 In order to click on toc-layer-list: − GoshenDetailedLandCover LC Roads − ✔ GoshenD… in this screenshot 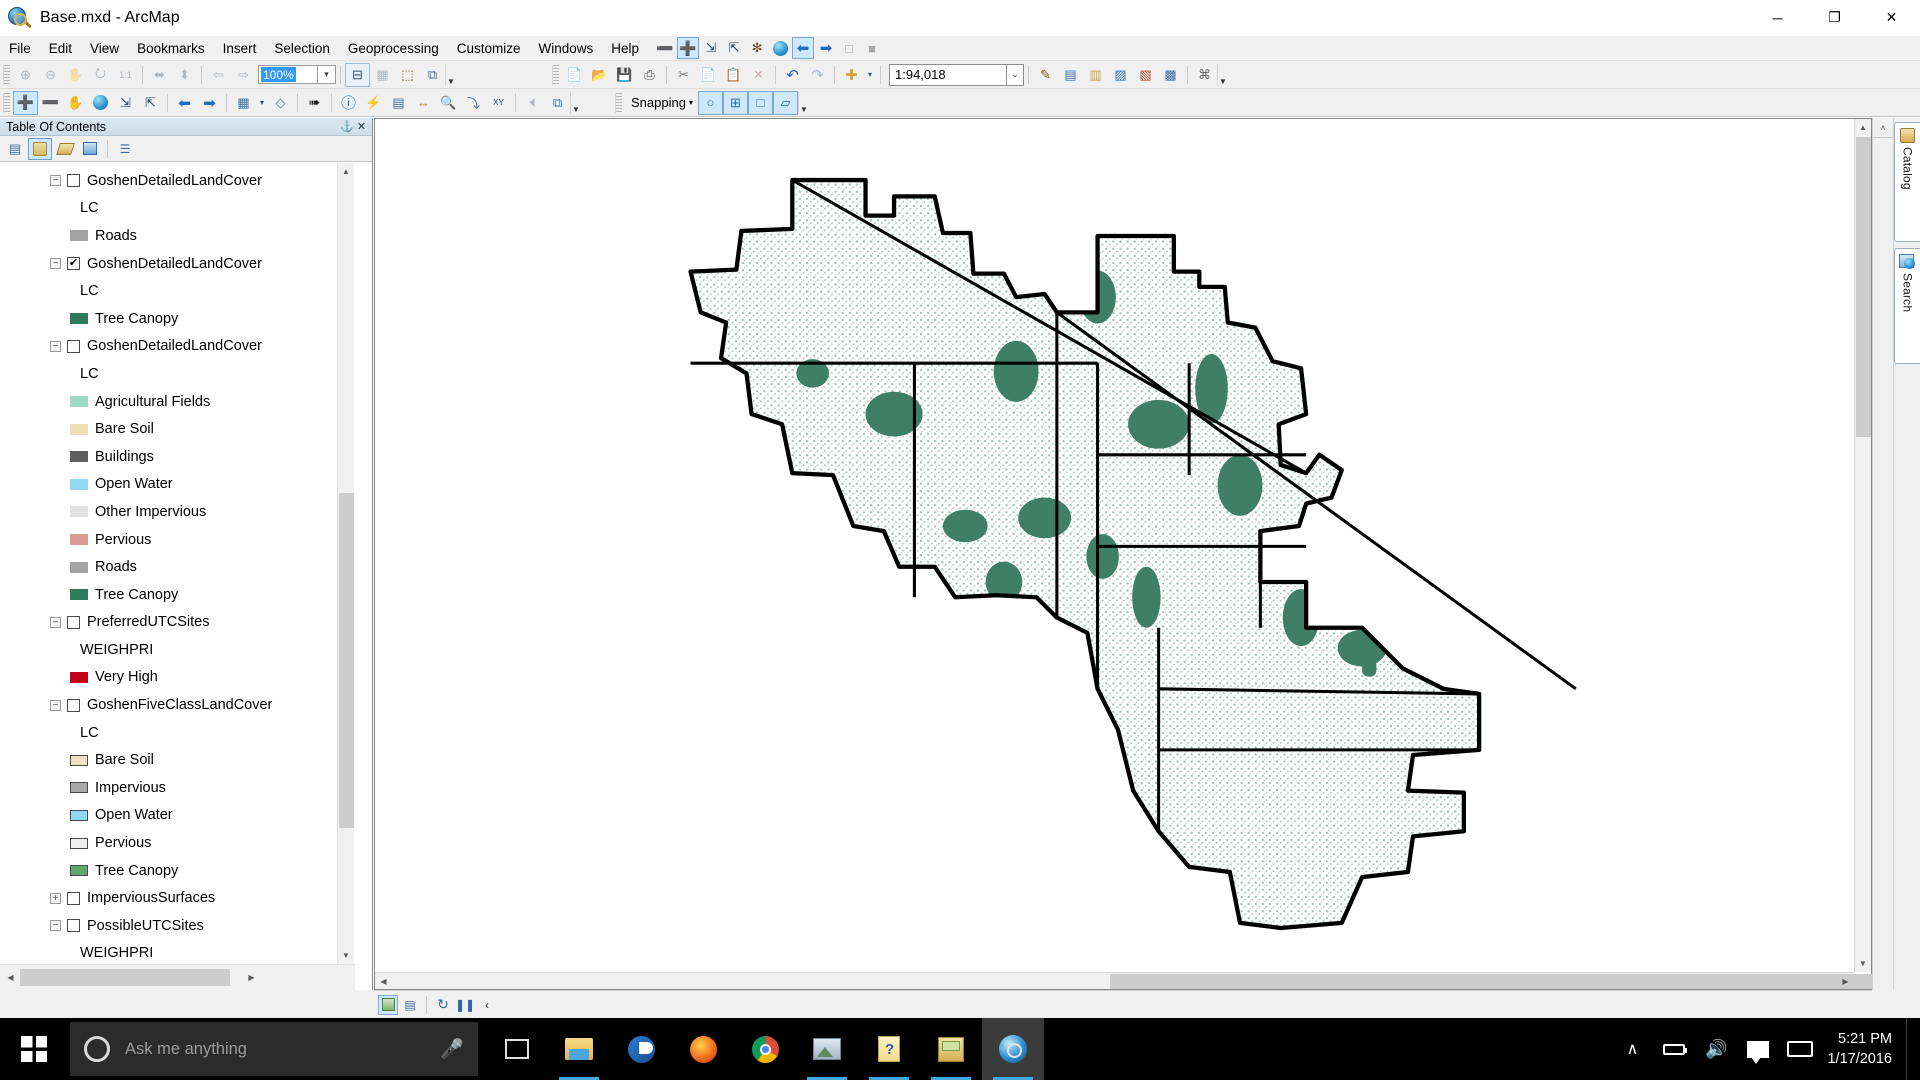, I will do `click(177, 563)`.